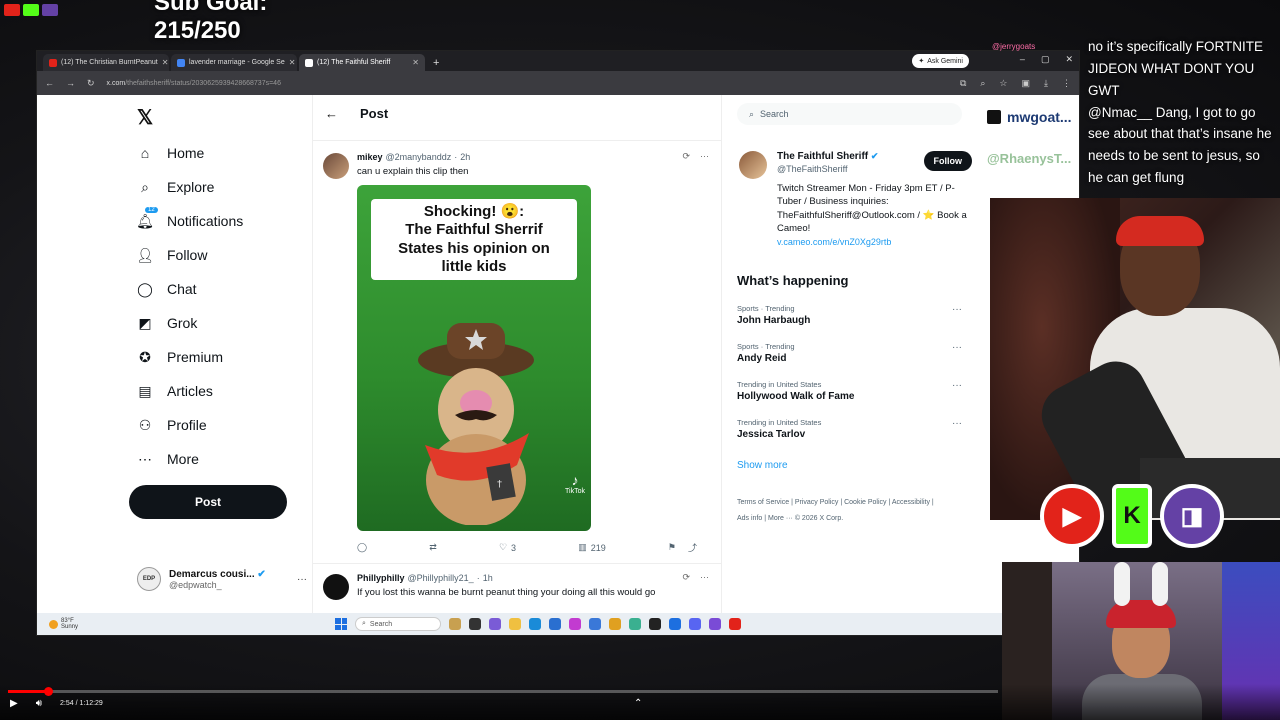  Describe the element at coordinates (63, 624) in the screenshot. I see `weather-widget: 83°F Sunny` at that location.